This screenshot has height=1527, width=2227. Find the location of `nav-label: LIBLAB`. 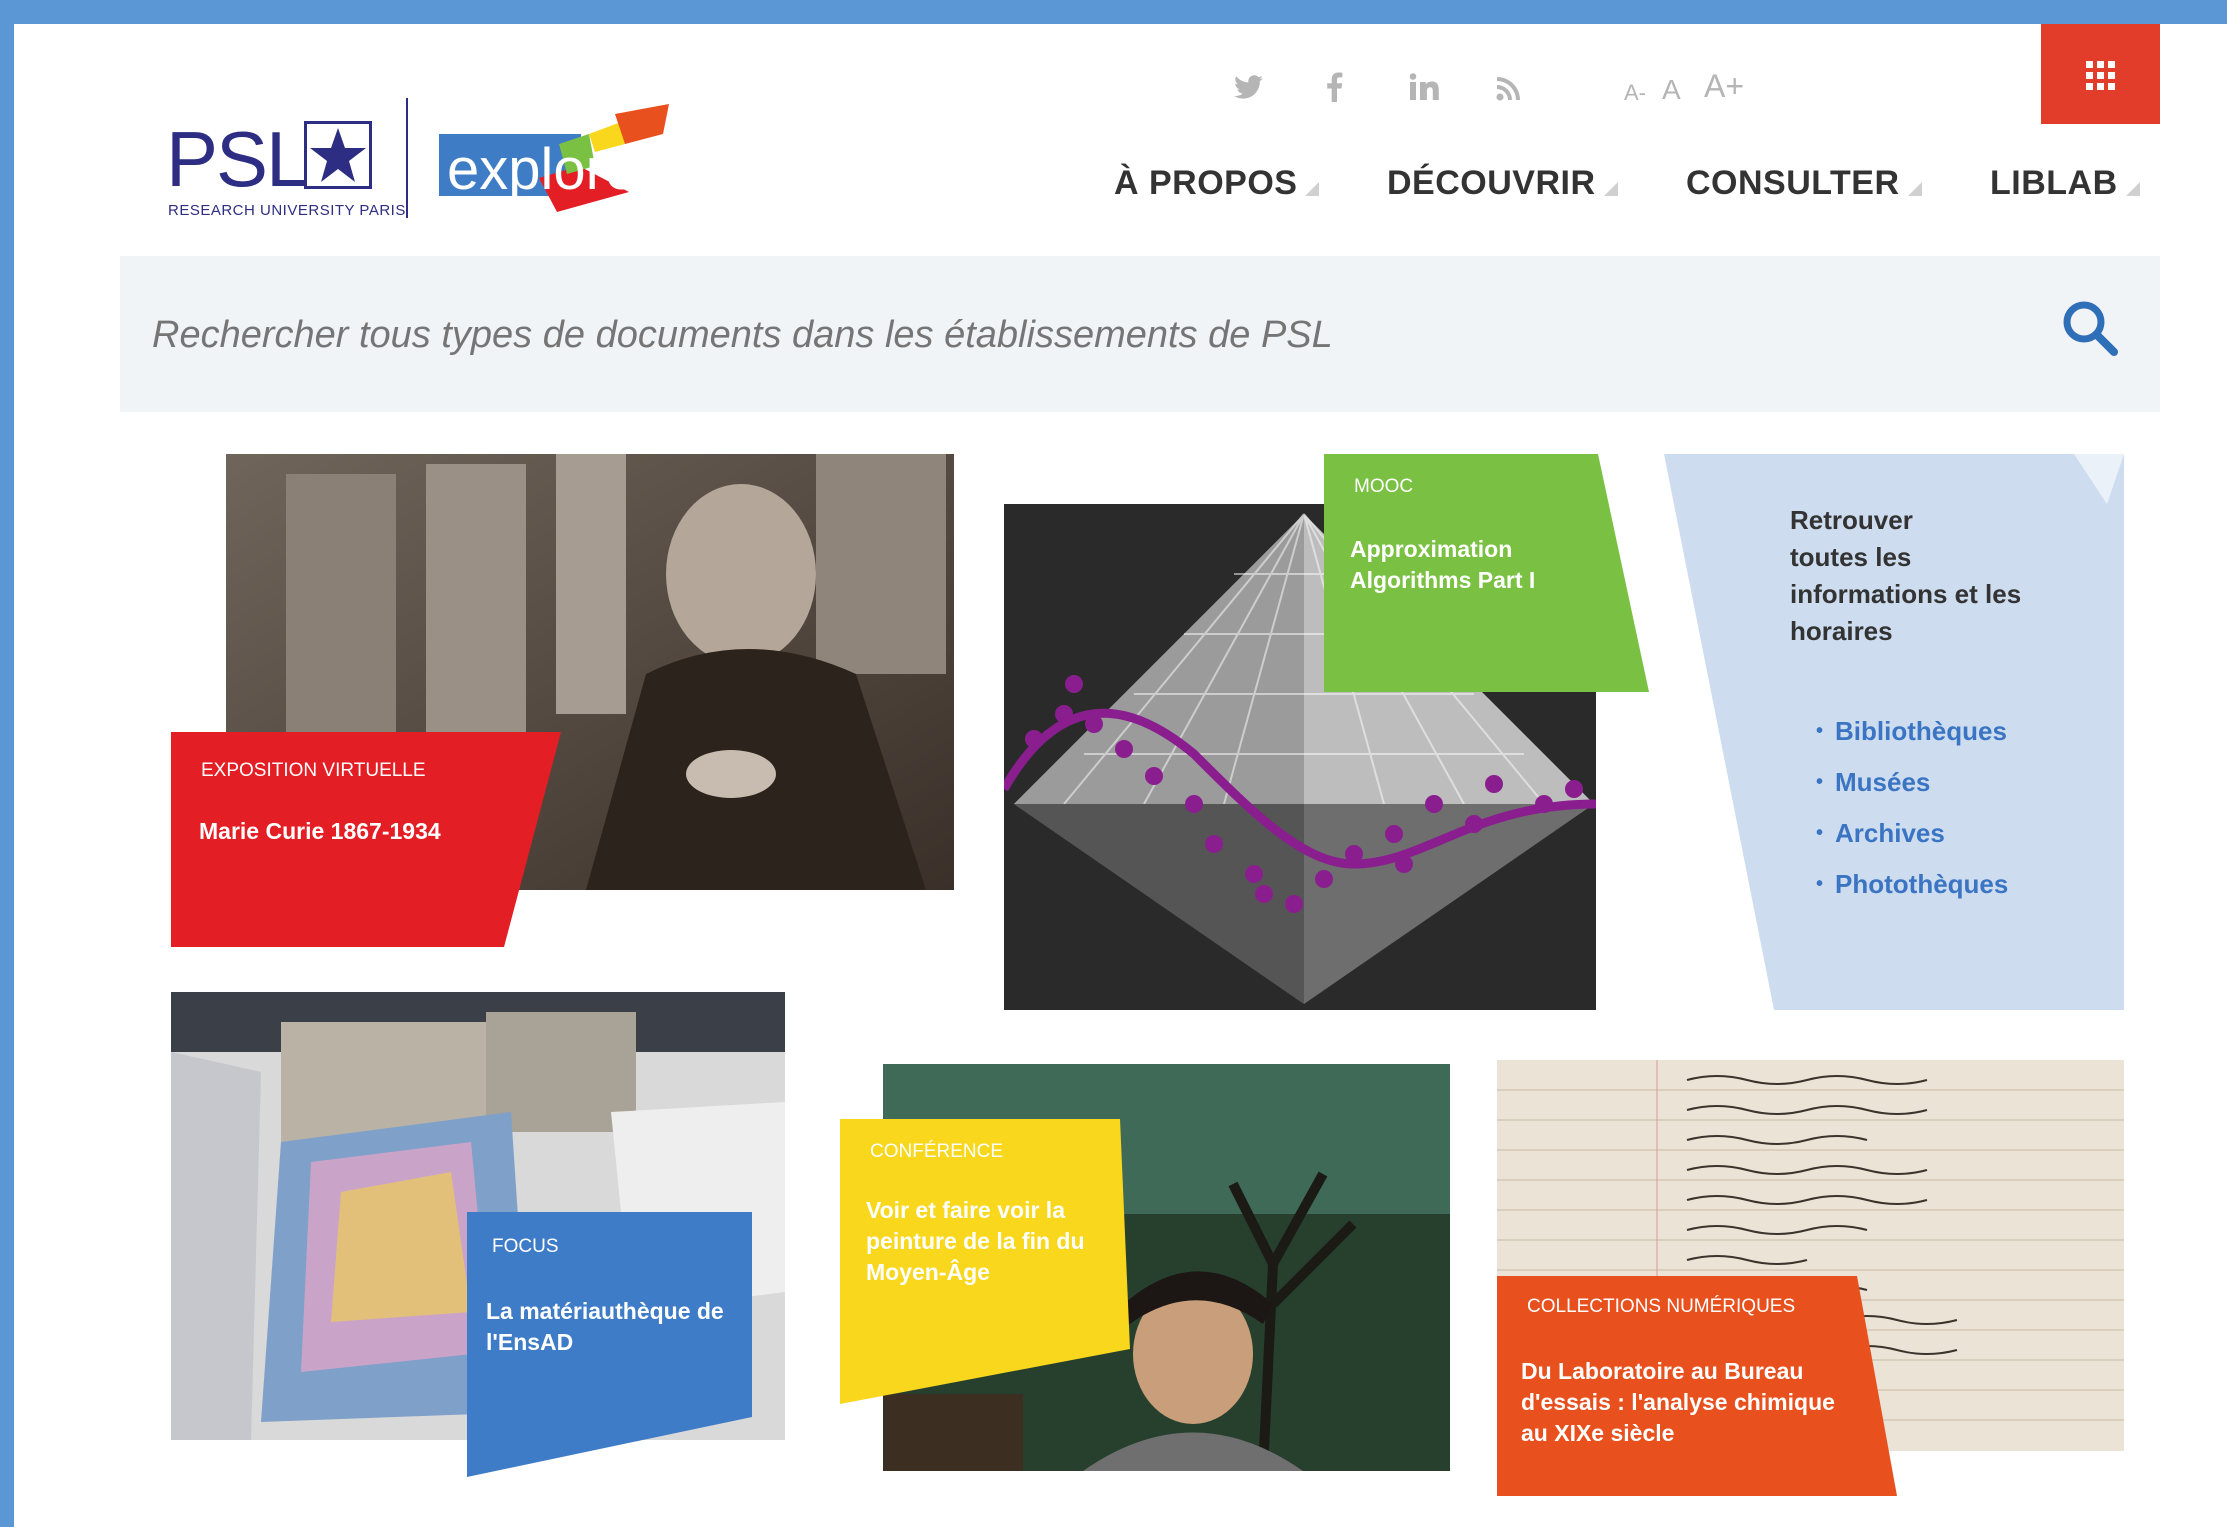

nav-label: LIBLAB is located at coordinates (2054, 183).